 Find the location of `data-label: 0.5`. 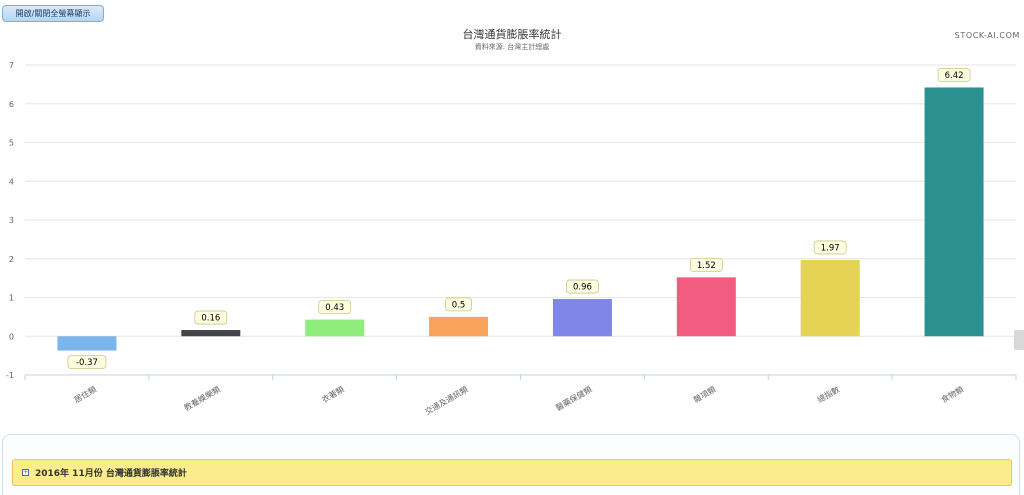

data-label: 0.5 is located at coordinates (459, 305).